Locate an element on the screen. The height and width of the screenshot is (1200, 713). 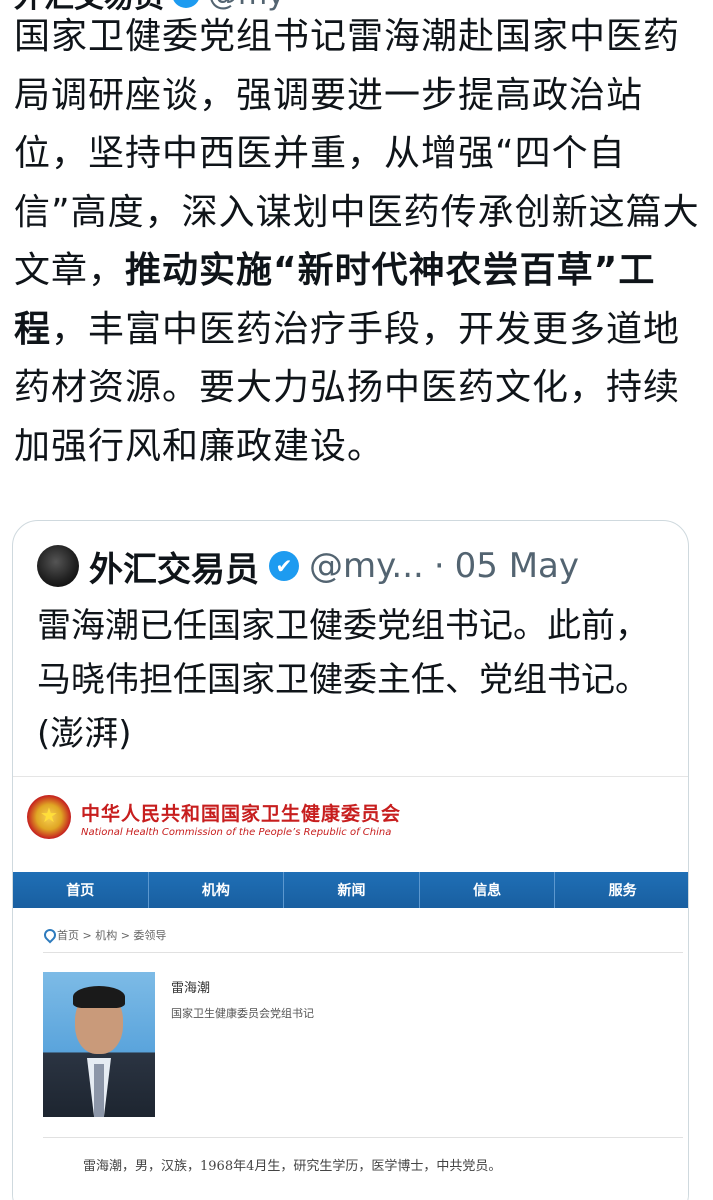
nav-item-services: 服务 is located at coordinates (622, 891).